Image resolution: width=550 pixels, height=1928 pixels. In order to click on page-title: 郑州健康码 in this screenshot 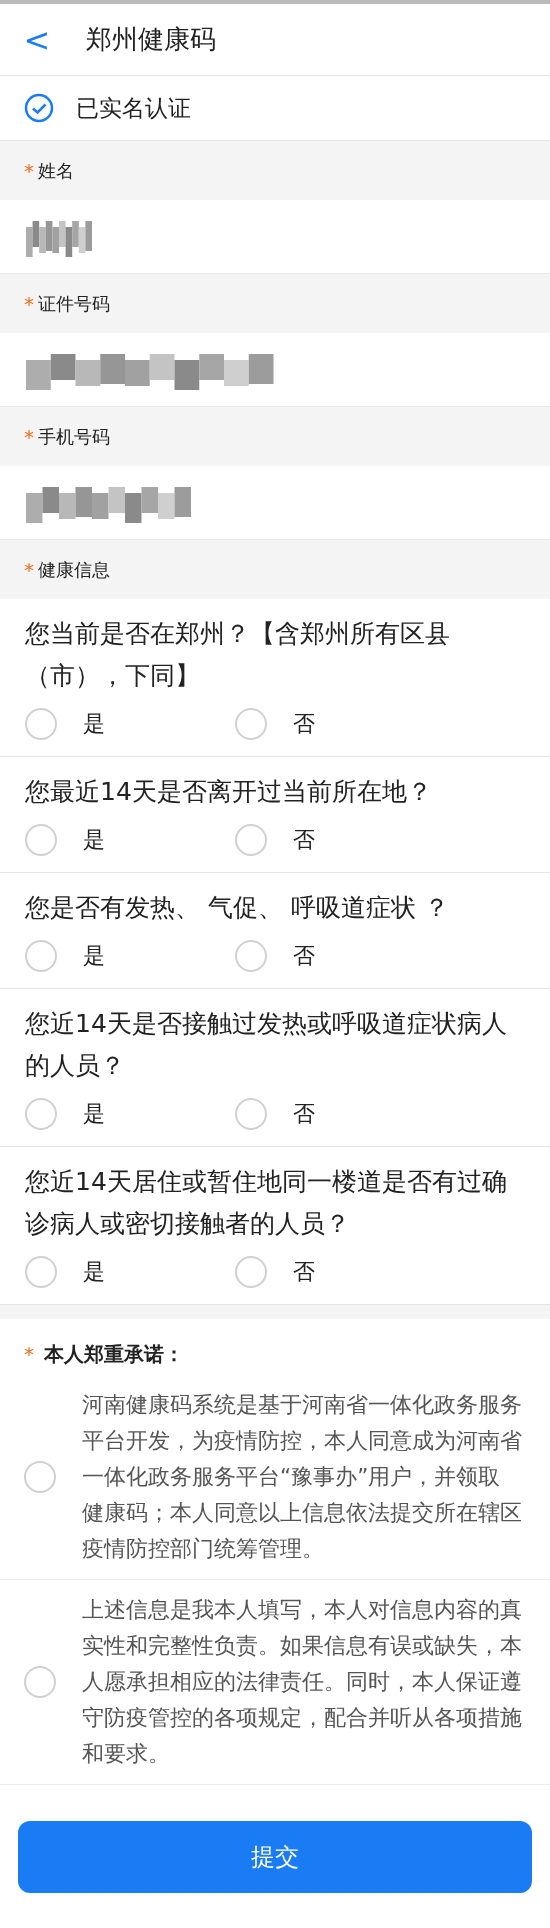, I will do `click(151, 39)`.